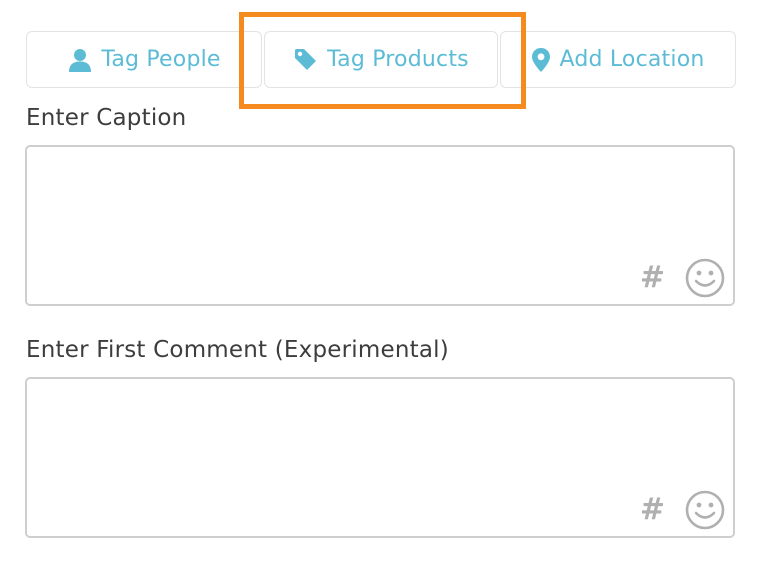 The height and width of the screenshot is (575, 759). What do you see at coordinates (541, 59) in the screenshot?
I see `location-pin-icon` at bounding box center [541, 59].